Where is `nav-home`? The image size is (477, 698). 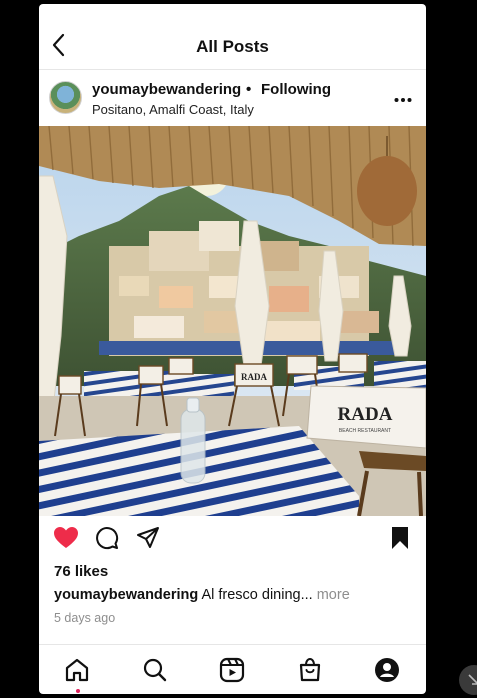
nav-home is located at coordinates (77, 670).